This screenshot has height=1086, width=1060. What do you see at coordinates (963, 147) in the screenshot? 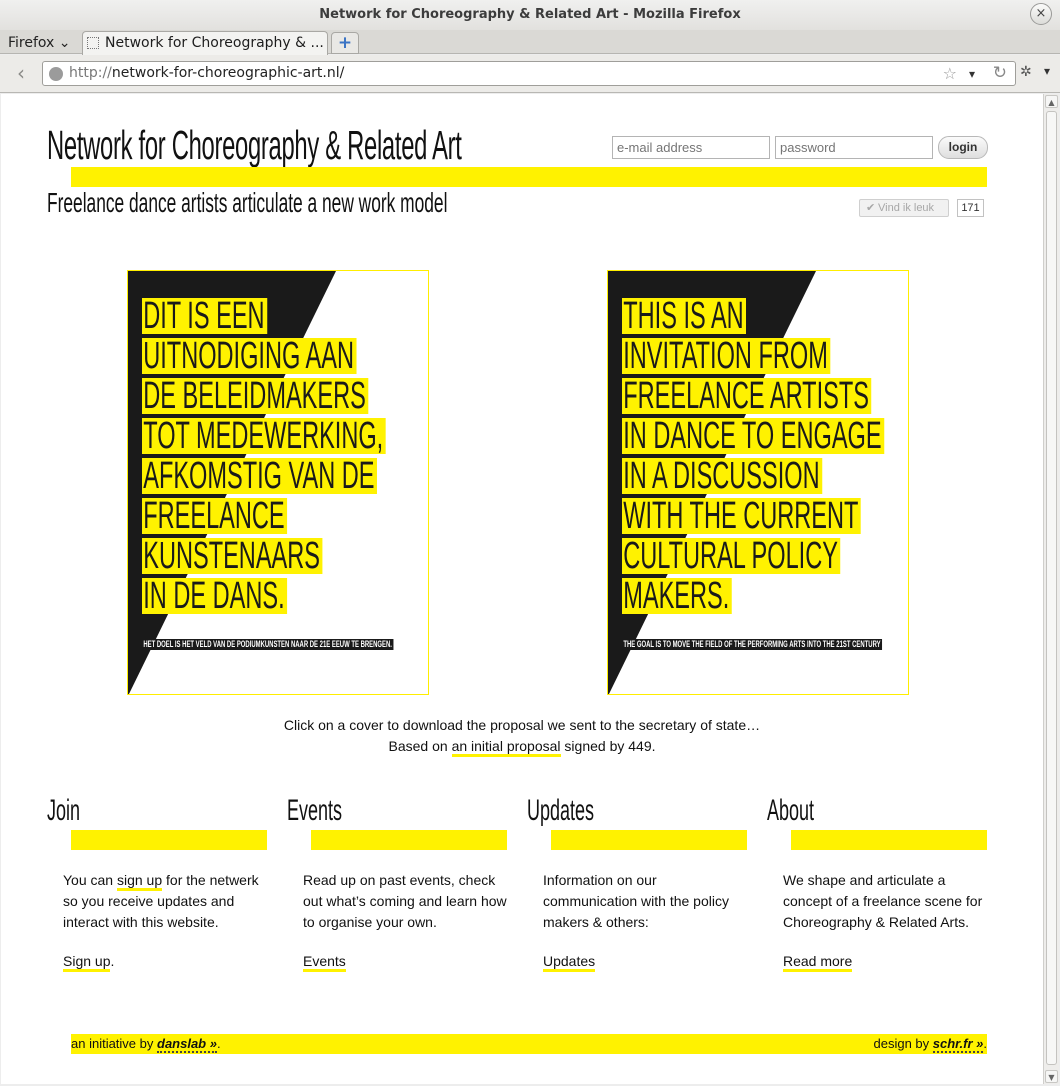
I see `login-button: login` at bounding box center [963, 147].